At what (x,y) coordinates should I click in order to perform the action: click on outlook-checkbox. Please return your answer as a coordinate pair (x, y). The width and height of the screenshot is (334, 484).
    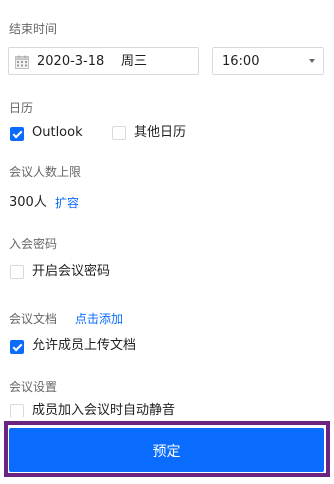
    Looking at the image, I should click on (17, 134).